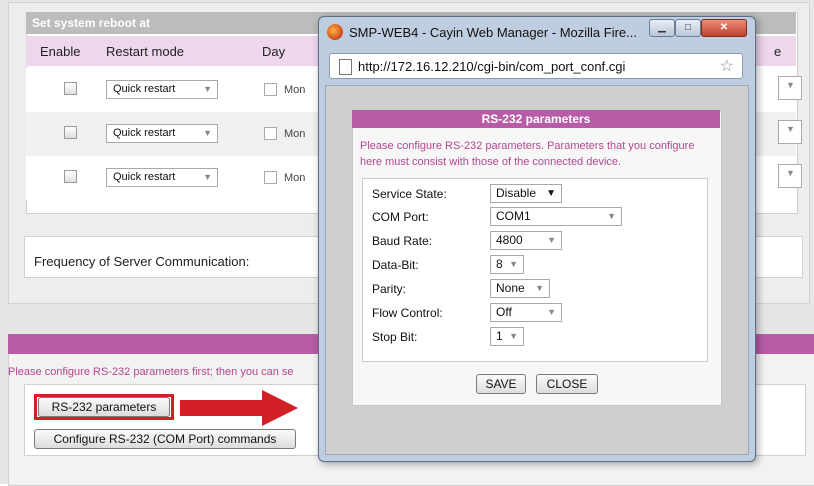  What do you see at coordinates (499, 264) in the screenshot?
I see `data-bit-value: 8` at bounding box center [499, 264].